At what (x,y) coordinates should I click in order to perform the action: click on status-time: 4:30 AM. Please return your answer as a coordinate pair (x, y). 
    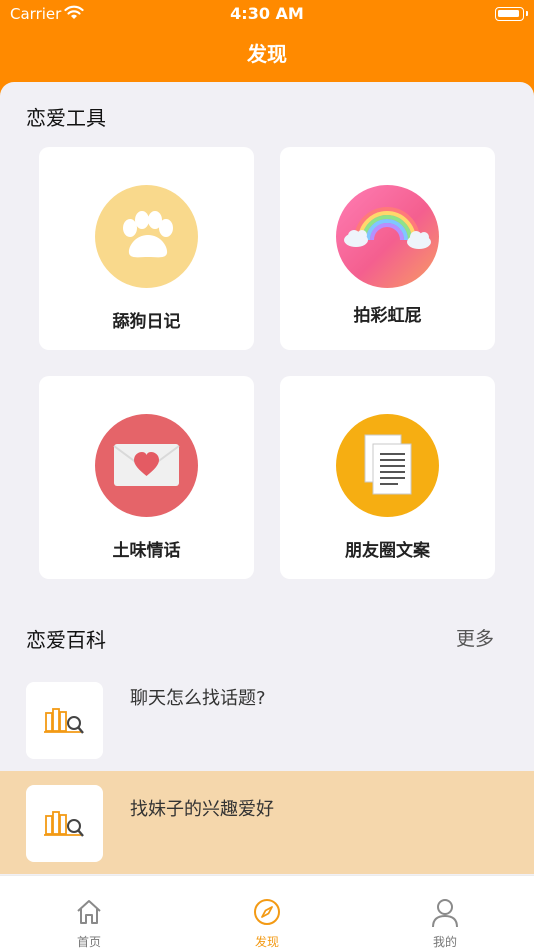
    Looking at the image, I should click on (267, 13).